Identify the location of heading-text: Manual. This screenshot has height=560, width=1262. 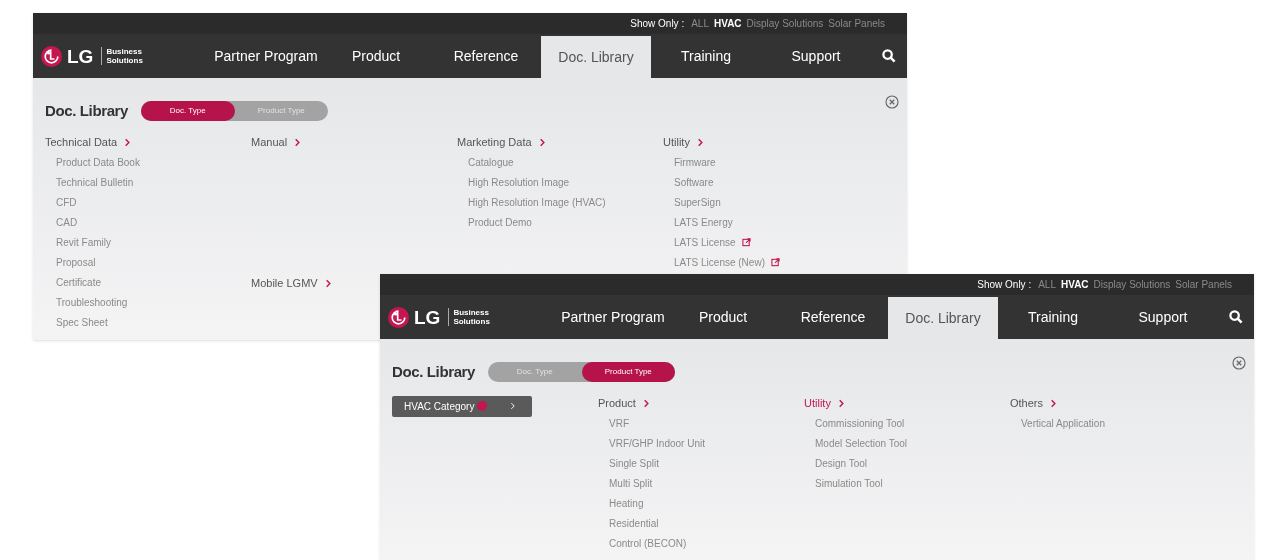
(269, 143).